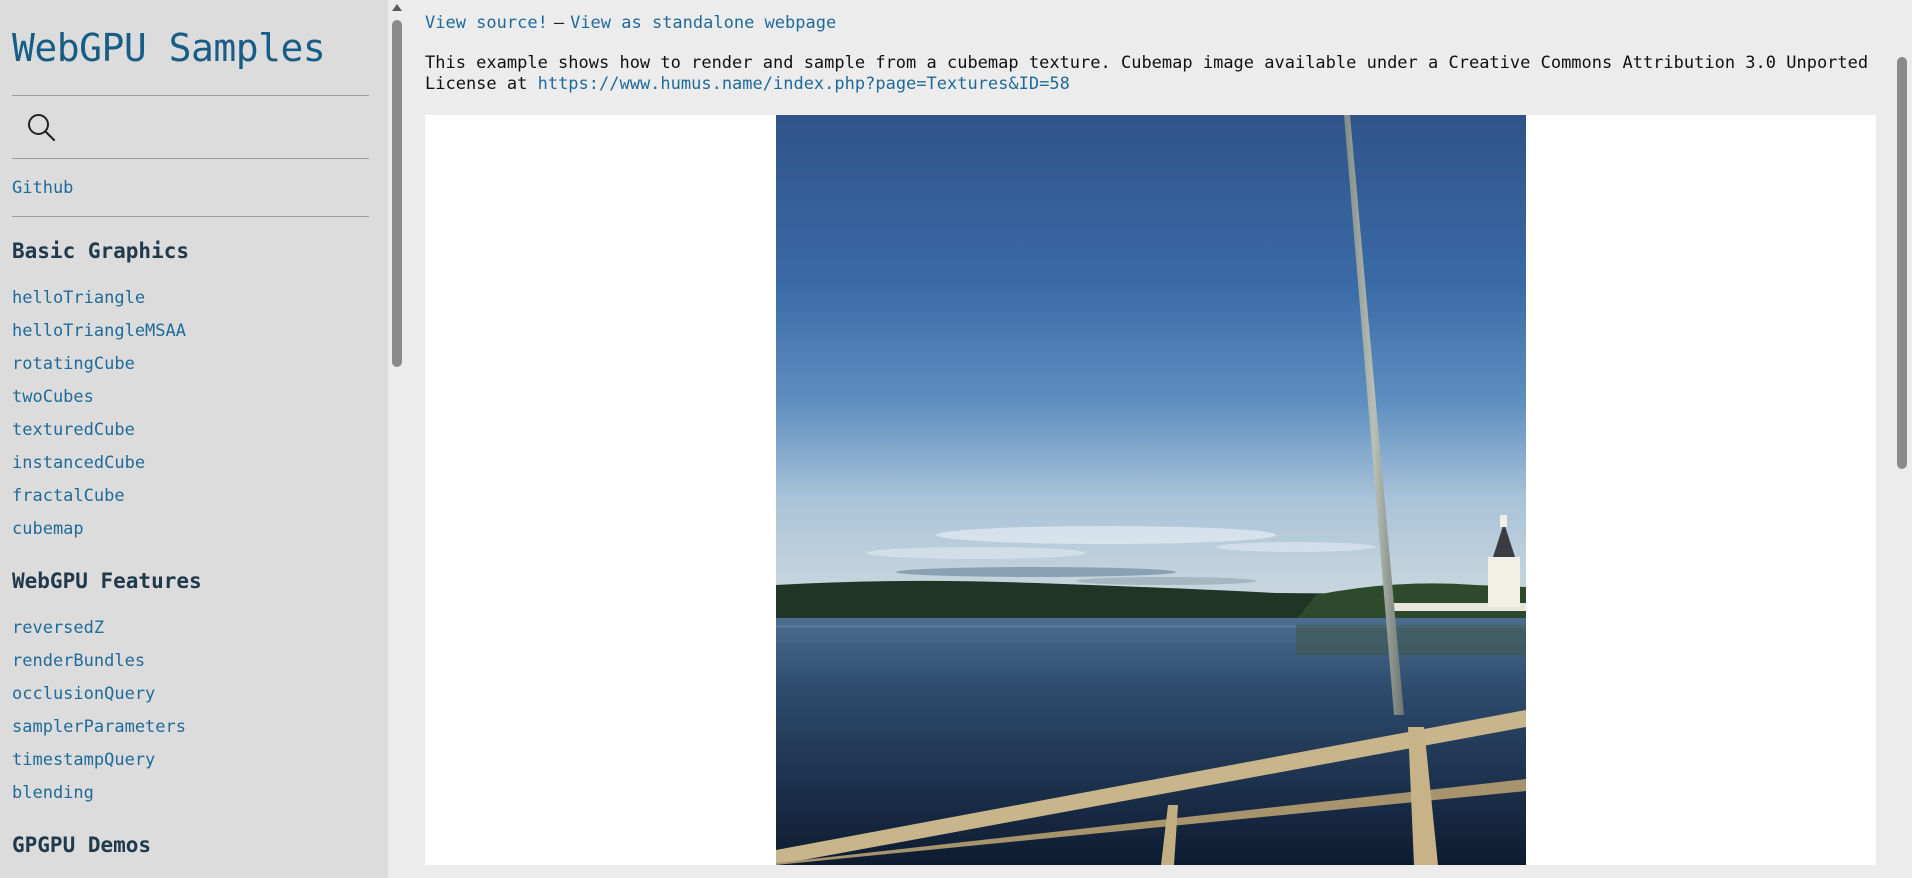 The image size is (1912, 878). I want to click on nav-item: helloTriangle, so click(190, 297).